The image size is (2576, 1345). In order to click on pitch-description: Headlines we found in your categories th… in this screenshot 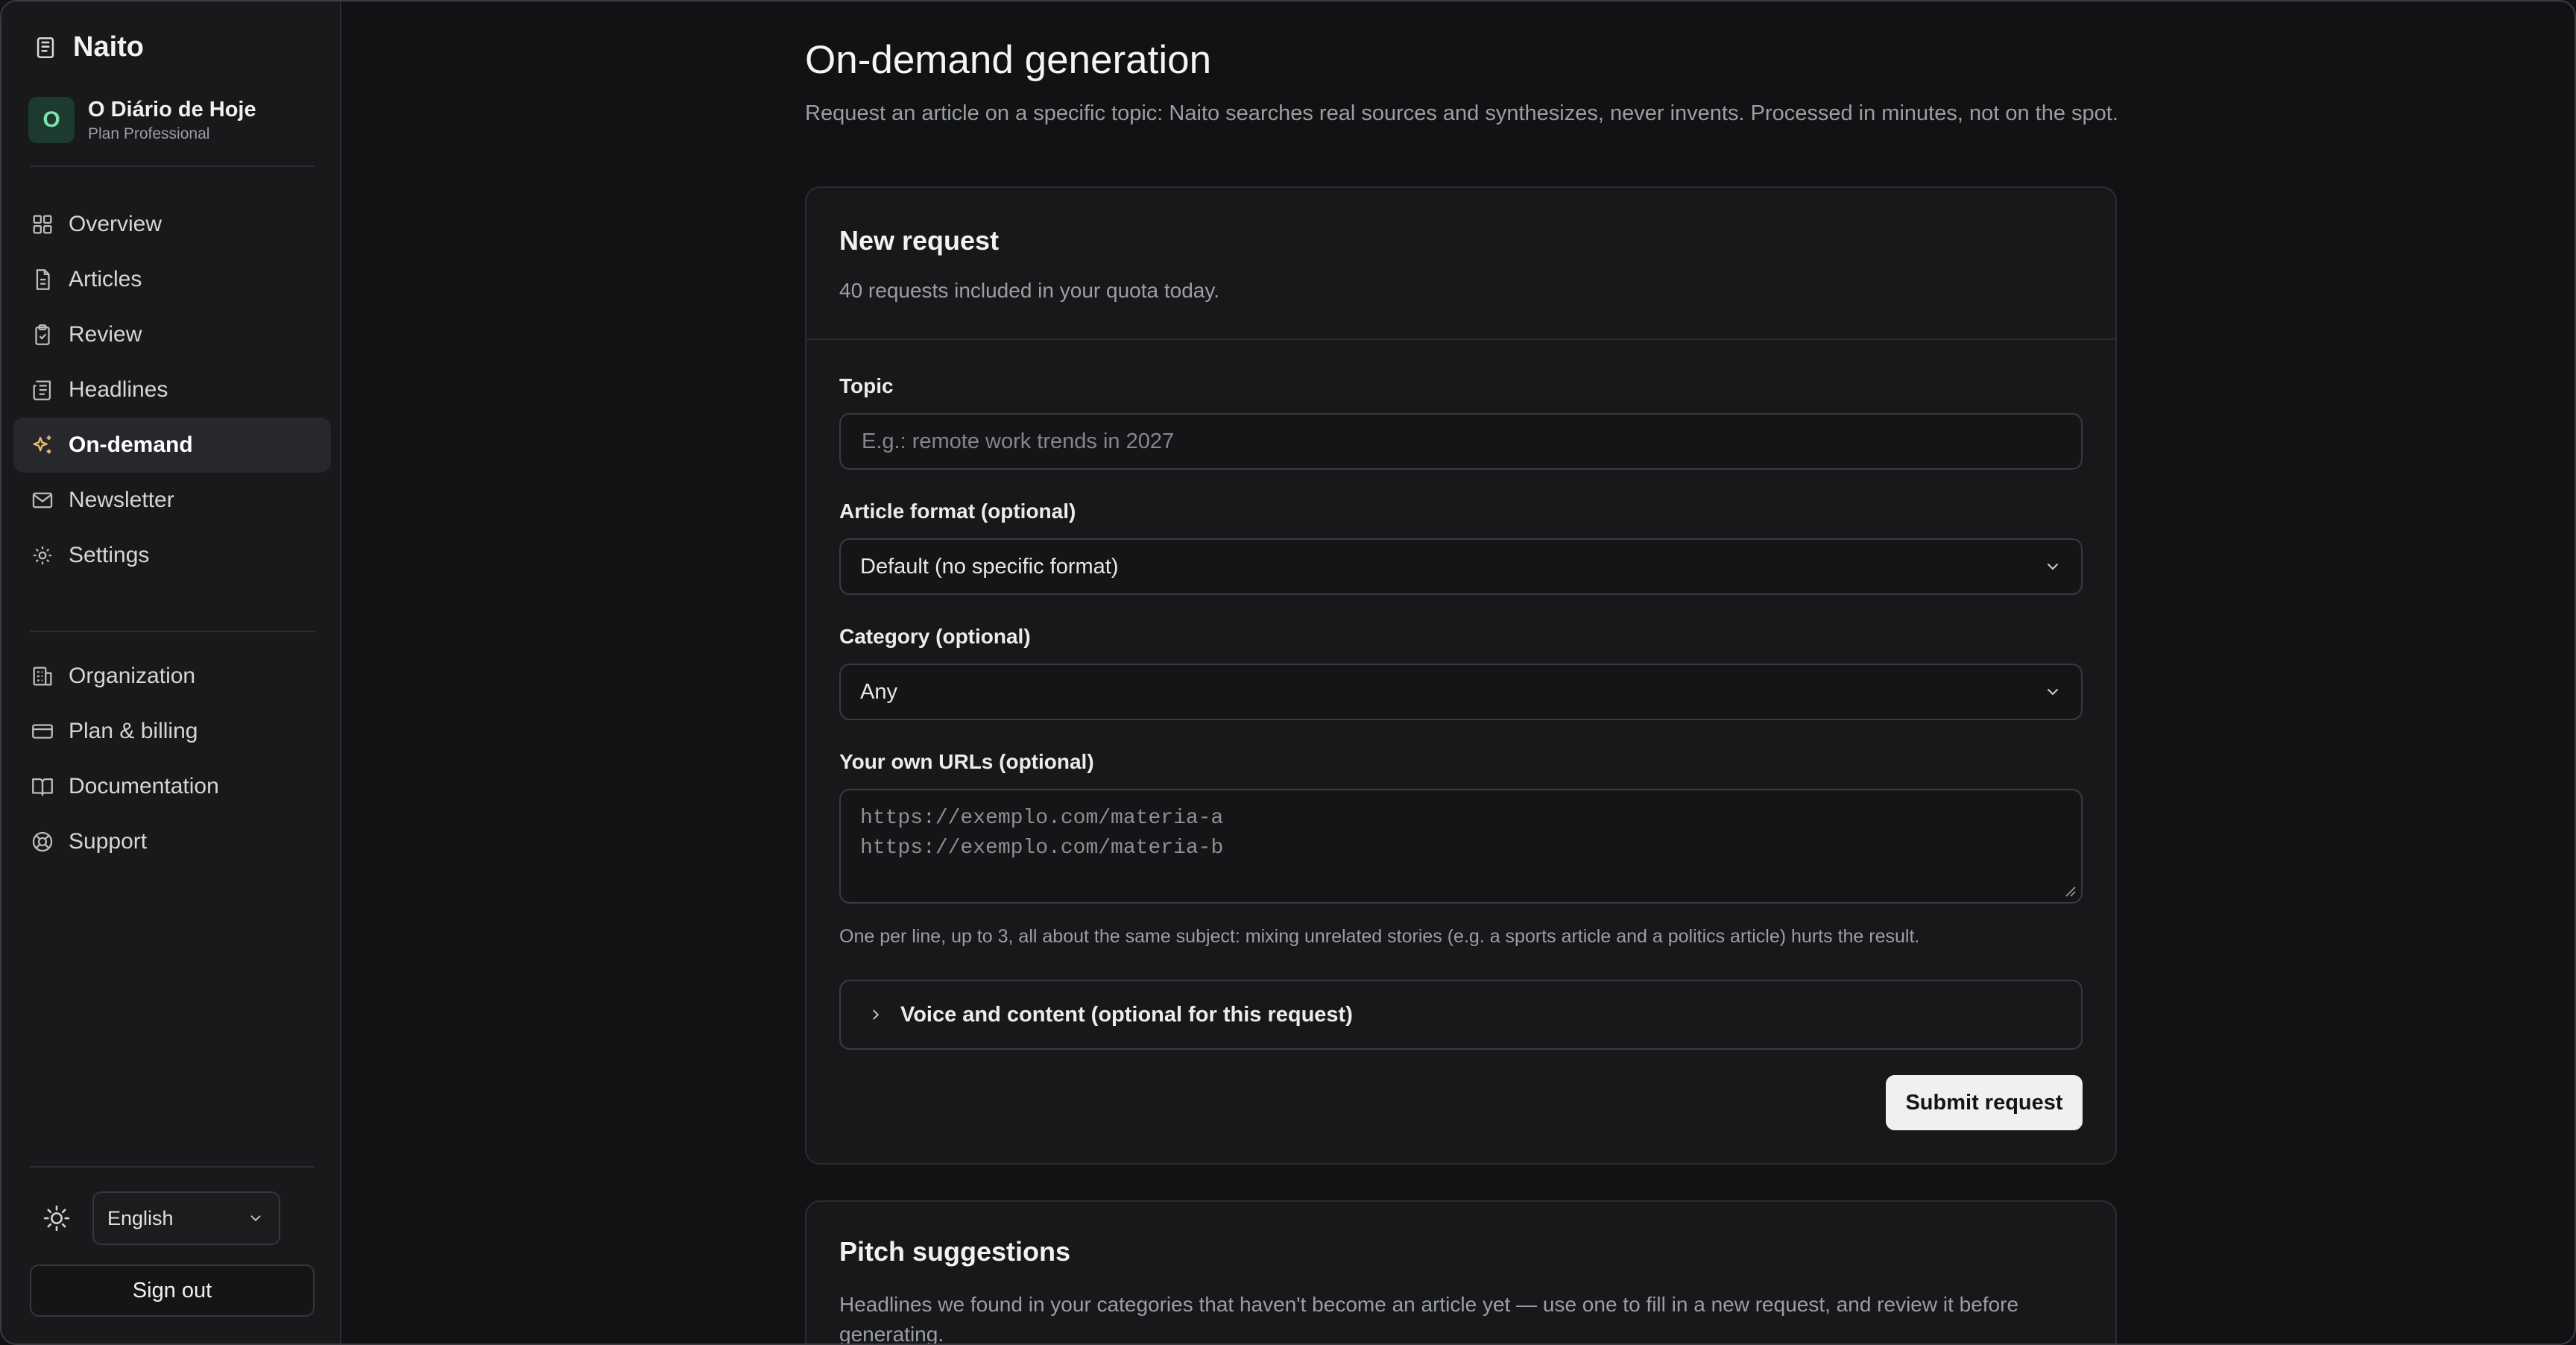, I will do `click(1429, 1319)`.